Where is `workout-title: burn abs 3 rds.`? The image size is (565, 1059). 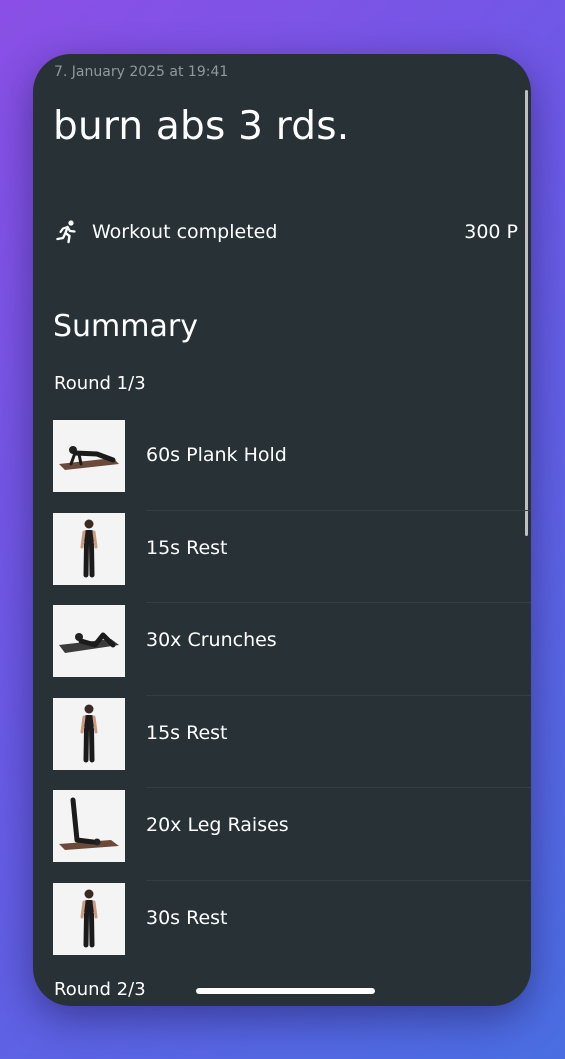 workout-title: burn abs 3 rds. is located at coordinates (201, 126).